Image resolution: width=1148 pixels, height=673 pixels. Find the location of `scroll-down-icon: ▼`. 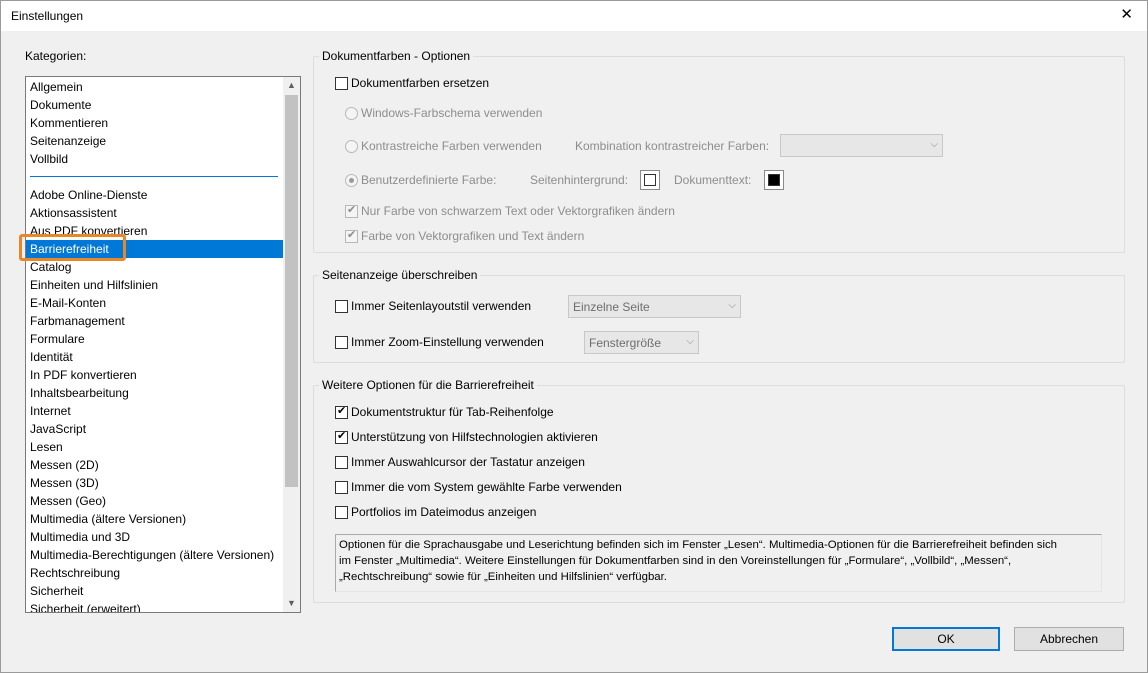

scroll-down-icon: ▼ is located at coordinates (291, 603).